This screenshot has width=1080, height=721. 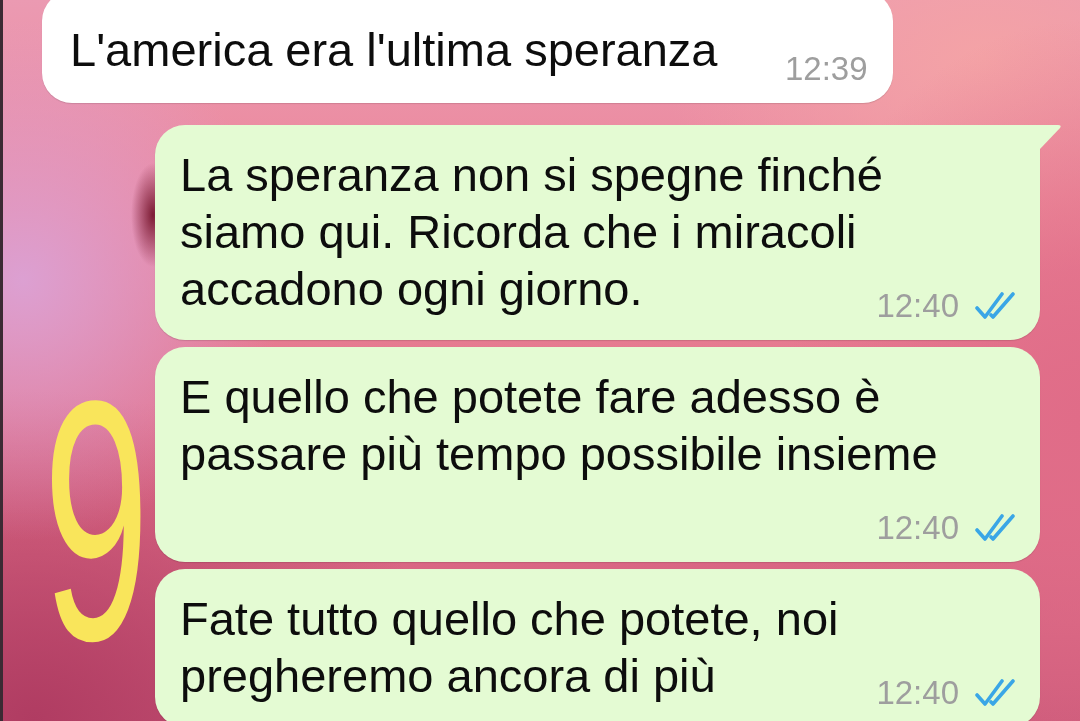 What do you see at coordinates (96, 520) in the screenshot?
I see `handwritten-annotation: 9` at bounding box center [96, 520].